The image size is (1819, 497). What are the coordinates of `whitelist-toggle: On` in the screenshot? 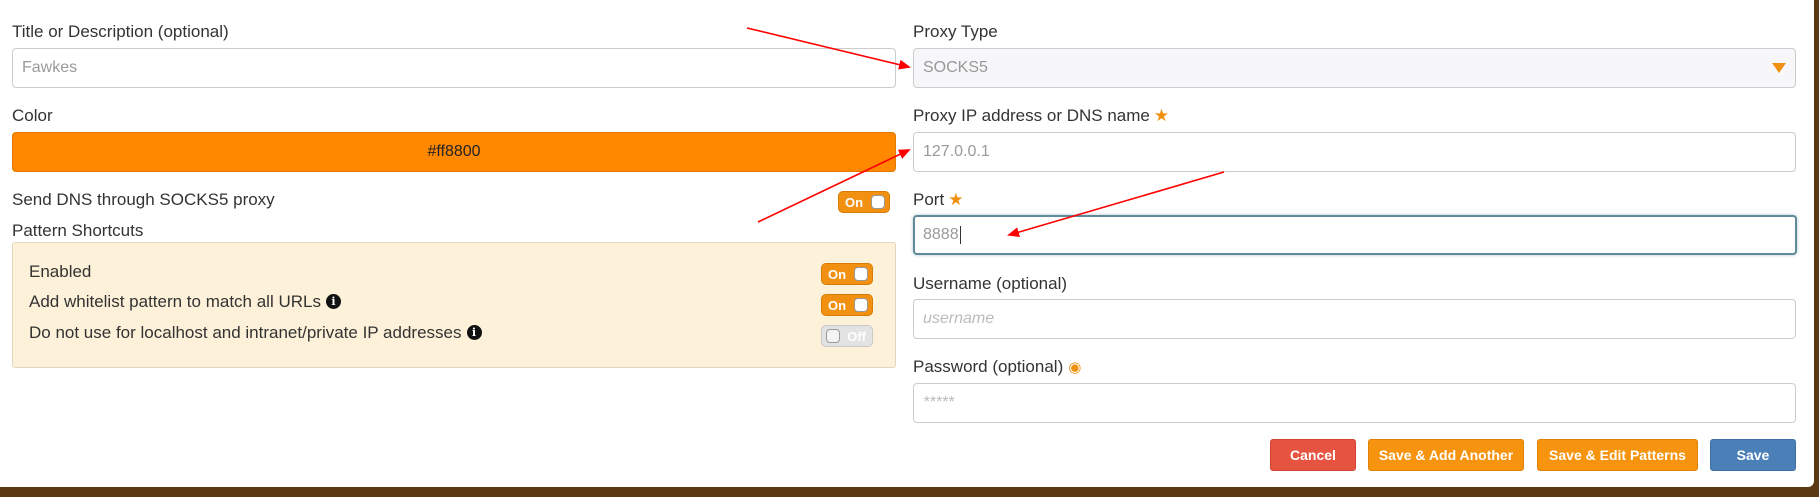 It's located at (847, 305).